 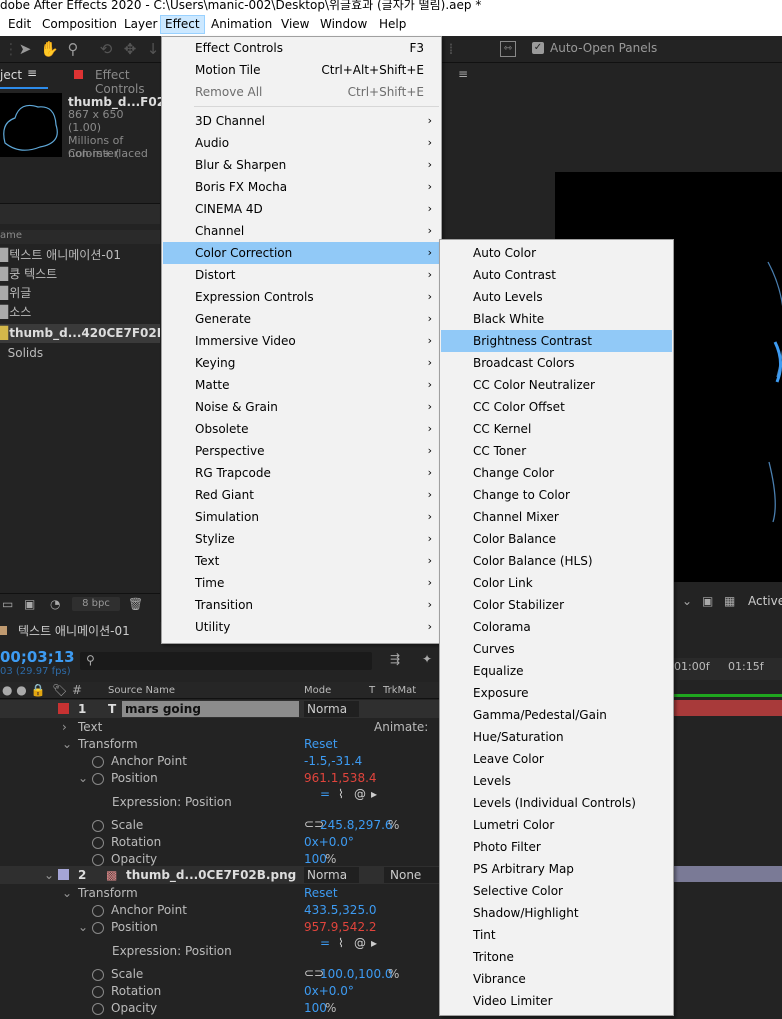 I want to click on submenu-item: Change Color, so click(x=556, y=473).